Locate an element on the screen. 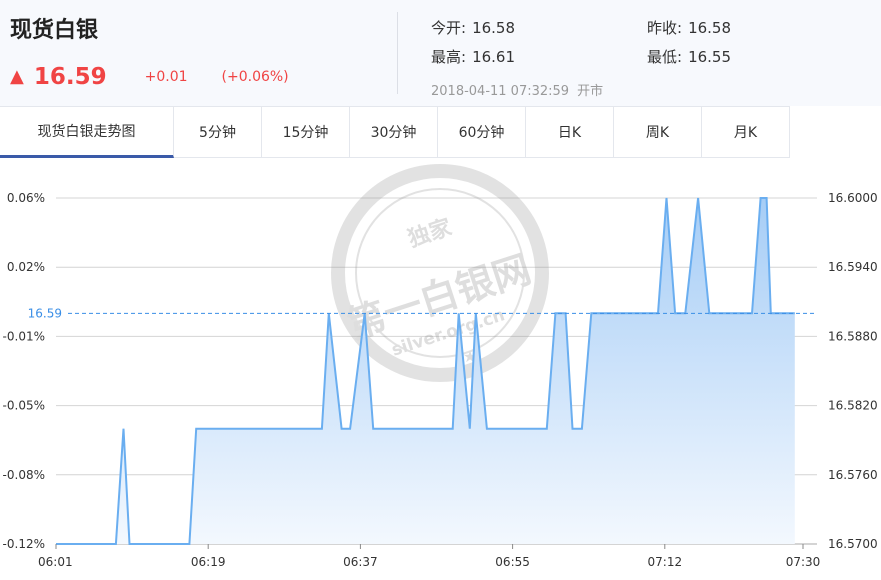 Image resolution: width=881 pixels, height=580 pixels. open-stat: 今开: 16.58 is located at coordinates (473, 27).